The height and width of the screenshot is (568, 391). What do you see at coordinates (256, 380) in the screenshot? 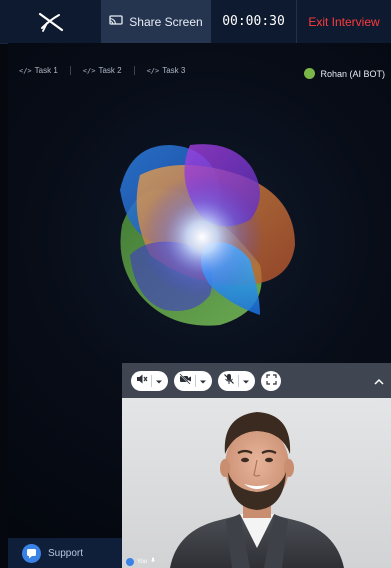
I see `media-controls` at bounding box center [256, 380].